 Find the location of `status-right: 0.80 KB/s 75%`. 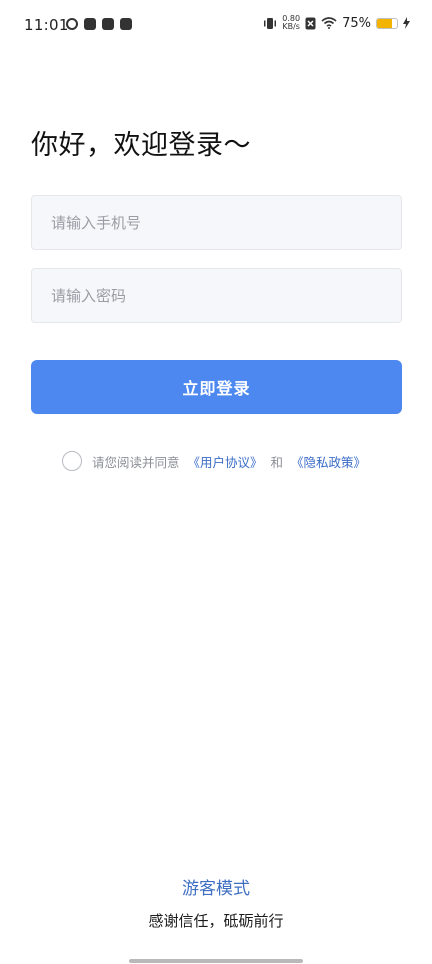

status-right: 0.80 KB/s 75% is located at coordinates (336, 23).